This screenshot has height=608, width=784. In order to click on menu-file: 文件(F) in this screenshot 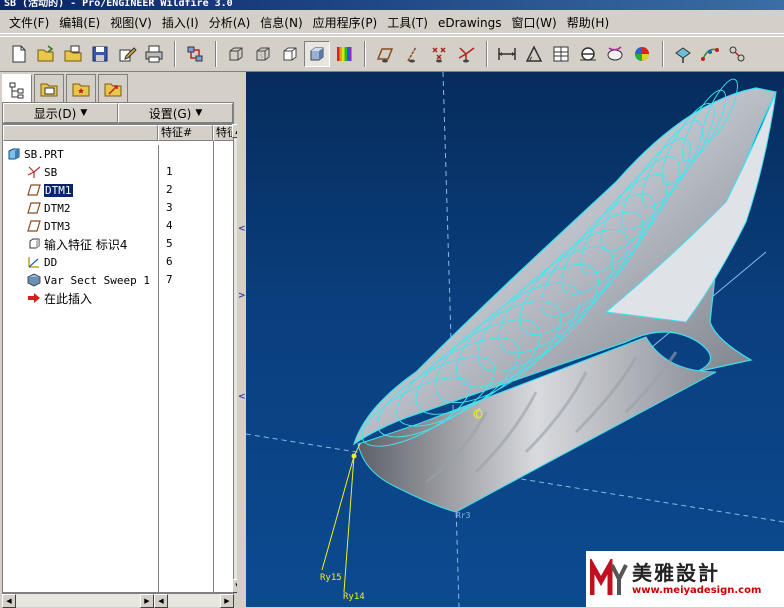, I will do `click(29, 22)`.